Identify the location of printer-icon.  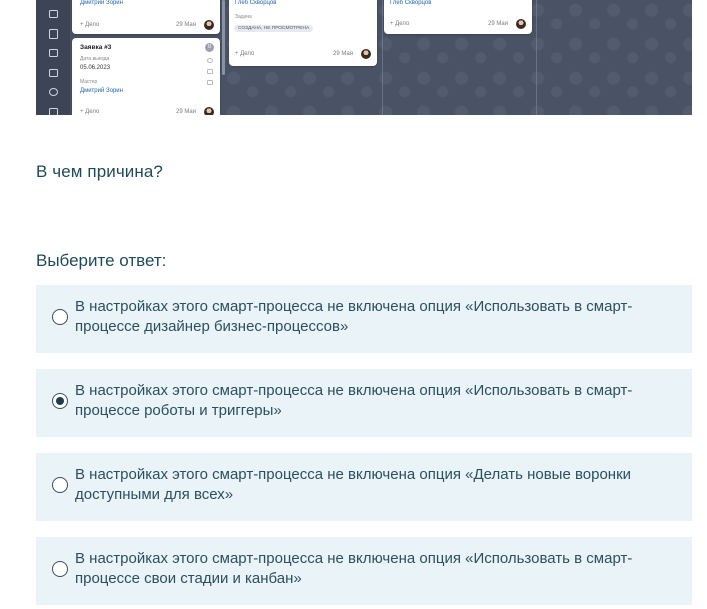
(53, 53).